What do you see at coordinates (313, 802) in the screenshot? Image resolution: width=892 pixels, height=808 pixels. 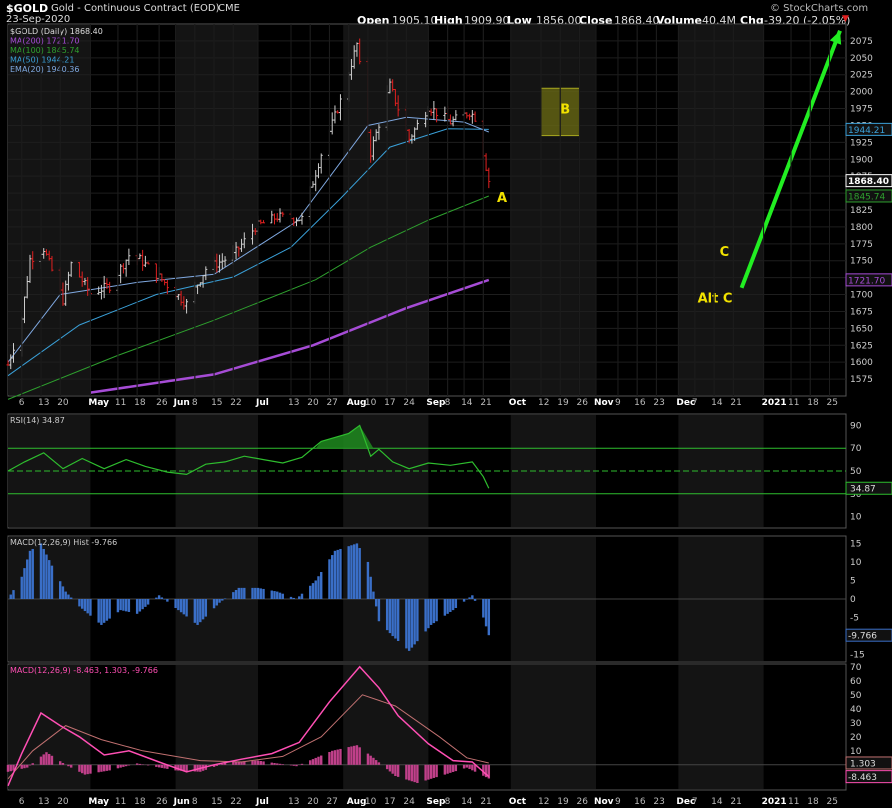 I see `bottom-x-tick-label: 20` at bounding box center [313, 802].